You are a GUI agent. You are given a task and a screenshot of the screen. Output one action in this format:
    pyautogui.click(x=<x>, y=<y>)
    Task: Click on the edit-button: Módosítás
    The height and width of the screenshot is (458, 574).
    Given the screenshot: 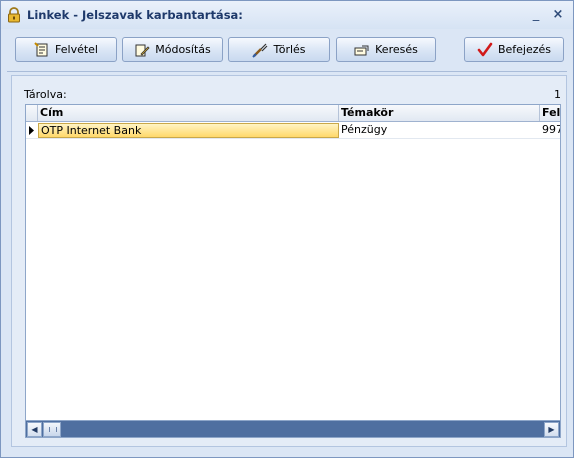 What is the action you would take?
    pyautogui.click(x=172, y=49)
    